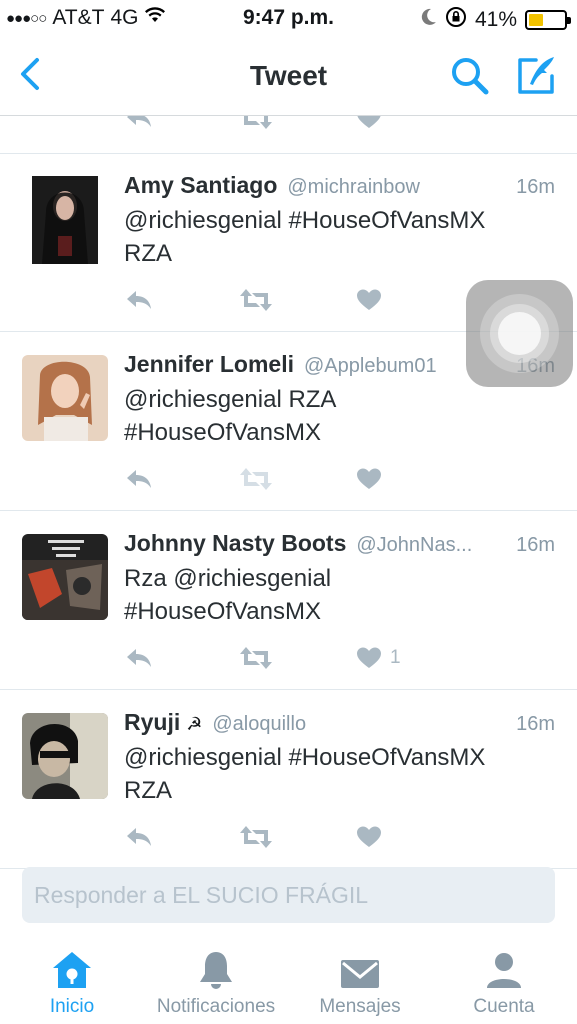  Describe the element at coordinates (395, 657) in the screenshot. I see `like-count: 1` at that location.